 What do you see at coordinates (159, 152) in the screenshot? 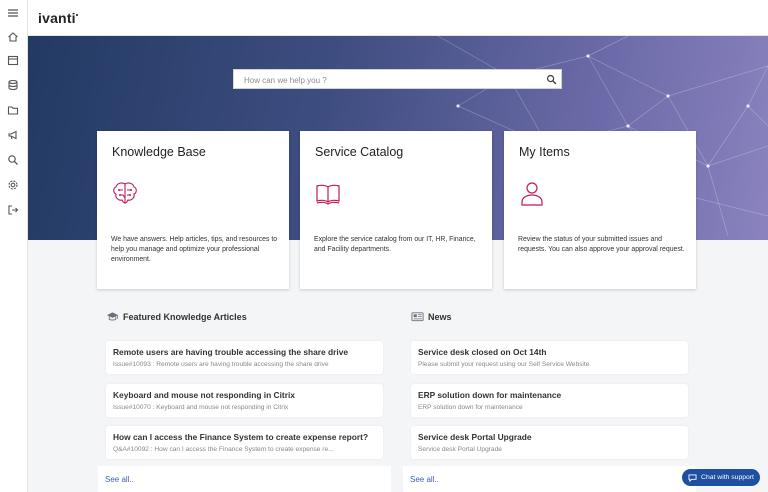
I see `card-title: Knowledge Base` at bounding box center [159, 152].